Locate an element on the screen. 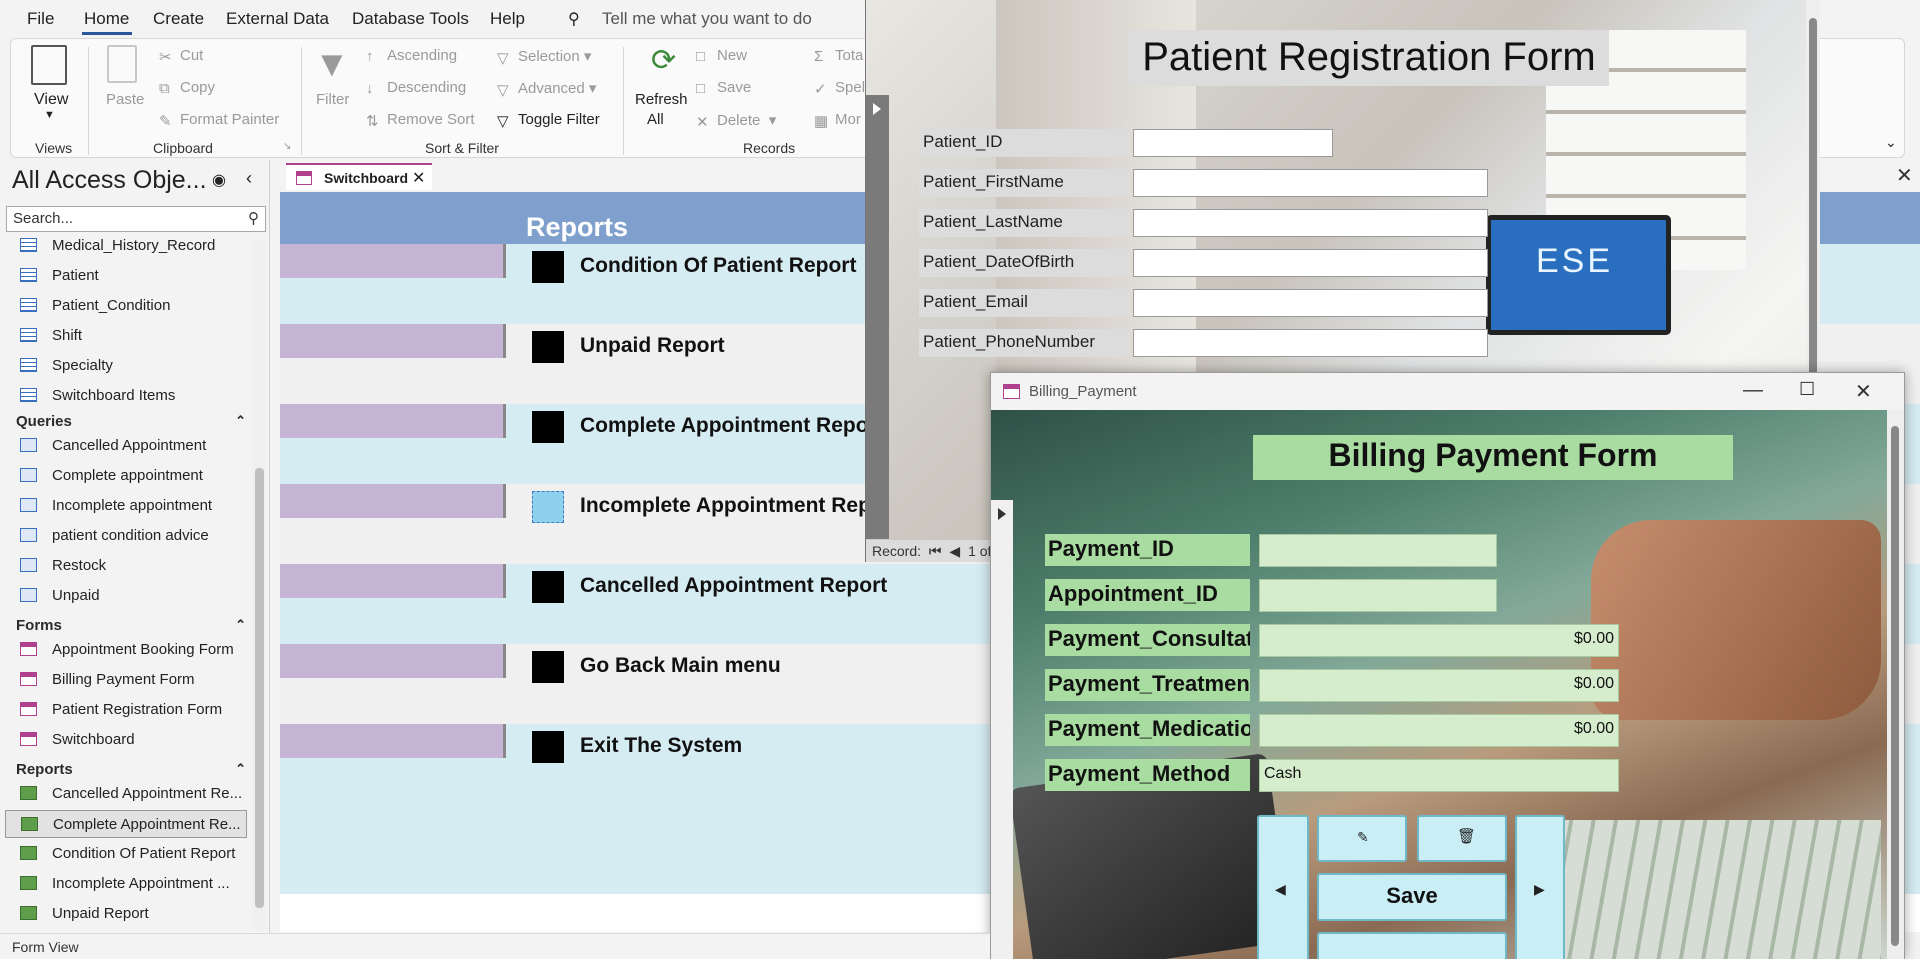 The width and height of the screenshot is (1920, 959). nav-form-patient-registration: Patient Registration Form is located at coordinates (125, 710).